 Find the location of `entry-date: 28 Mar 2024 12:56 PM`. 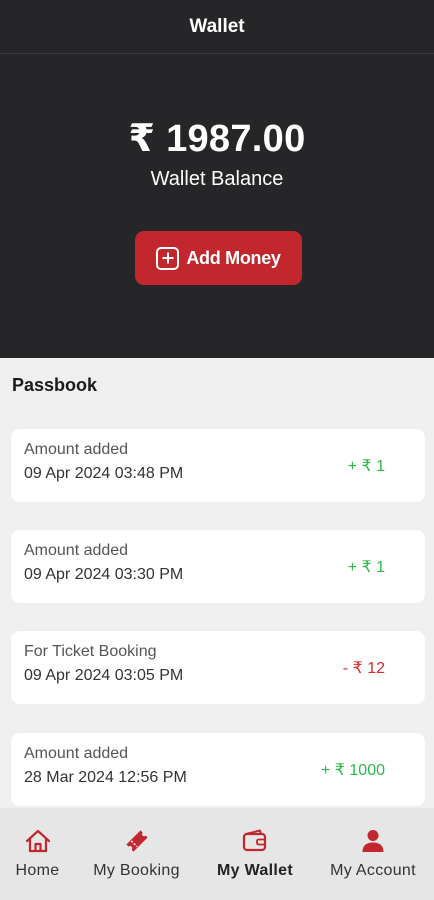

entry-date: 28 Mar 2024 12:56 PM is located at coordinates (105, 777).